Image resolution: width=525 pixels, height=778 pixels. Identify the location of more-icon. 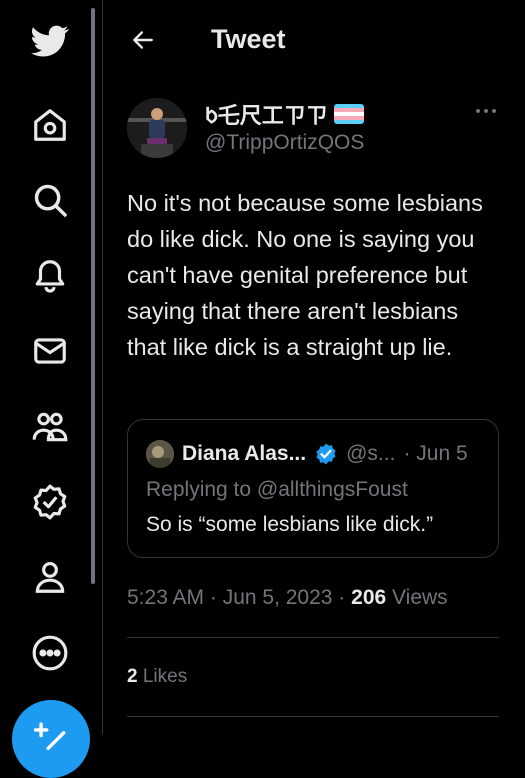
(50, 653).